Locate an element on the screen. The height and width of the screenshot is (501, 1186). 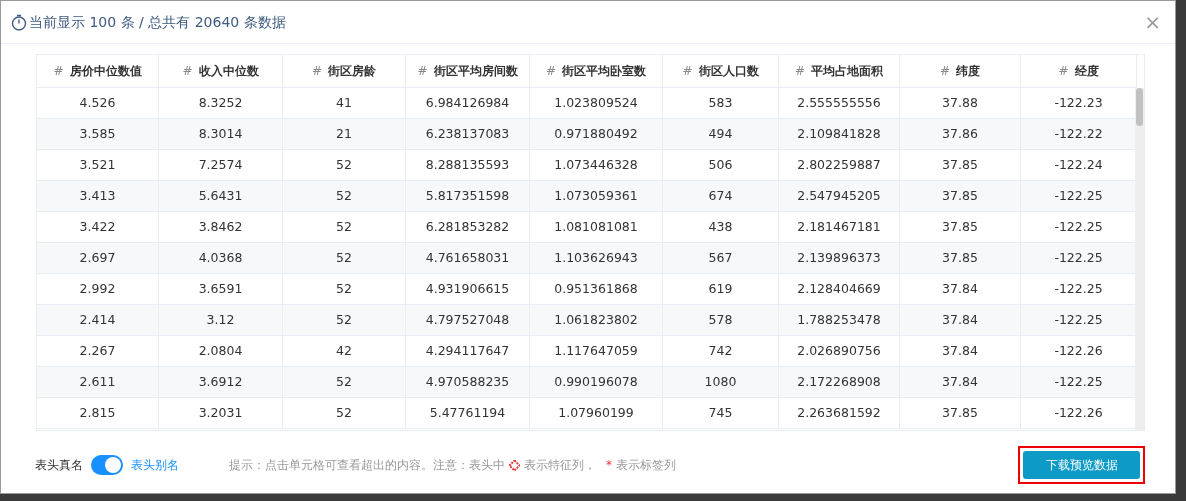
switch-label: 表头真名 is located at coordinates (59, 465).